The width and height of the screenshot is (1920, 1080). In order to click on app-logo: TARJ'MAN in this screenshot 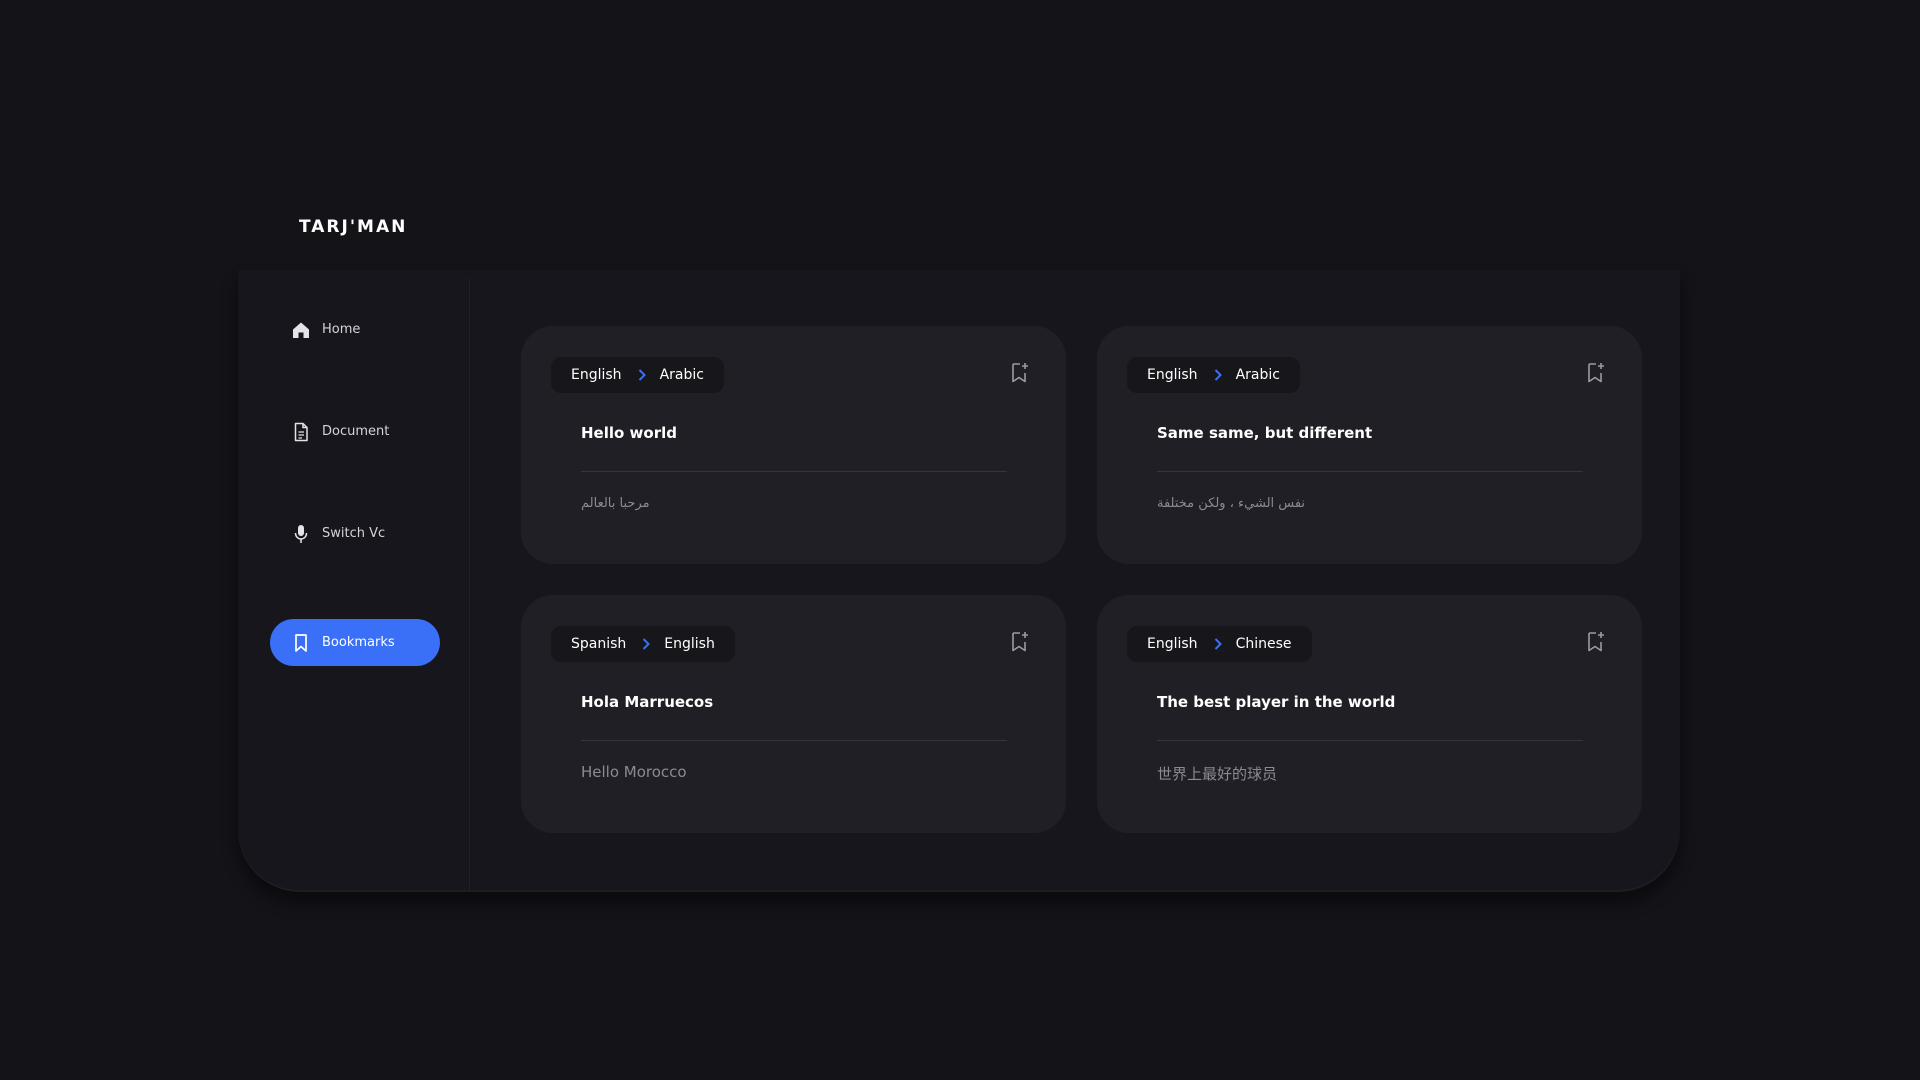, I will do `click(353, 227)`.